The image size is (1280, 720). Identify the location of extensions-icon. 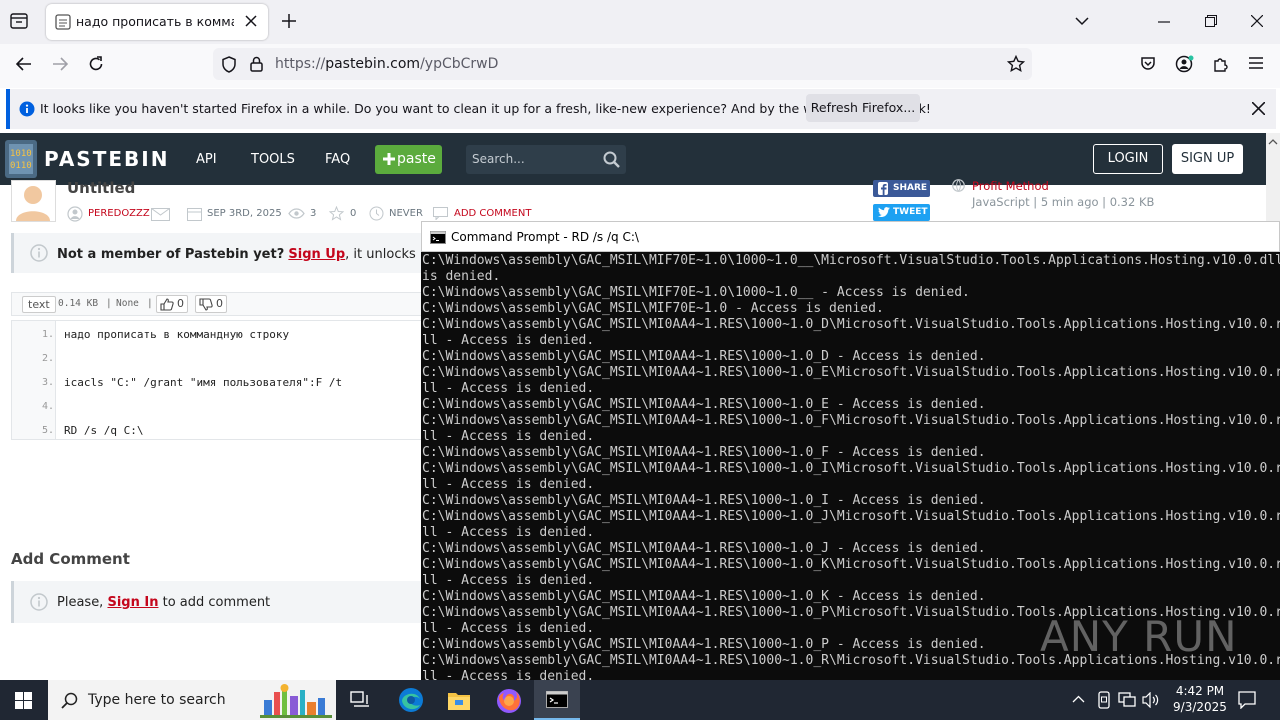
(1220, 64).